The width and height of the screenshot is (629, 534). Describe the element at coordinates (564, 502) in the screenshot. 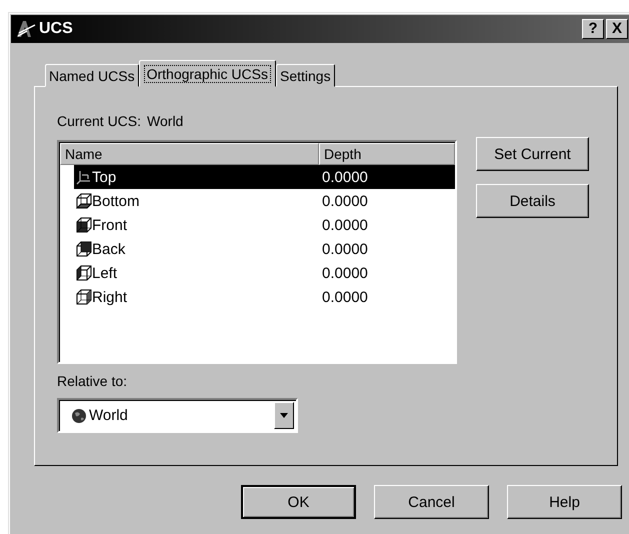

I see `dialog-button: Help` at that location.